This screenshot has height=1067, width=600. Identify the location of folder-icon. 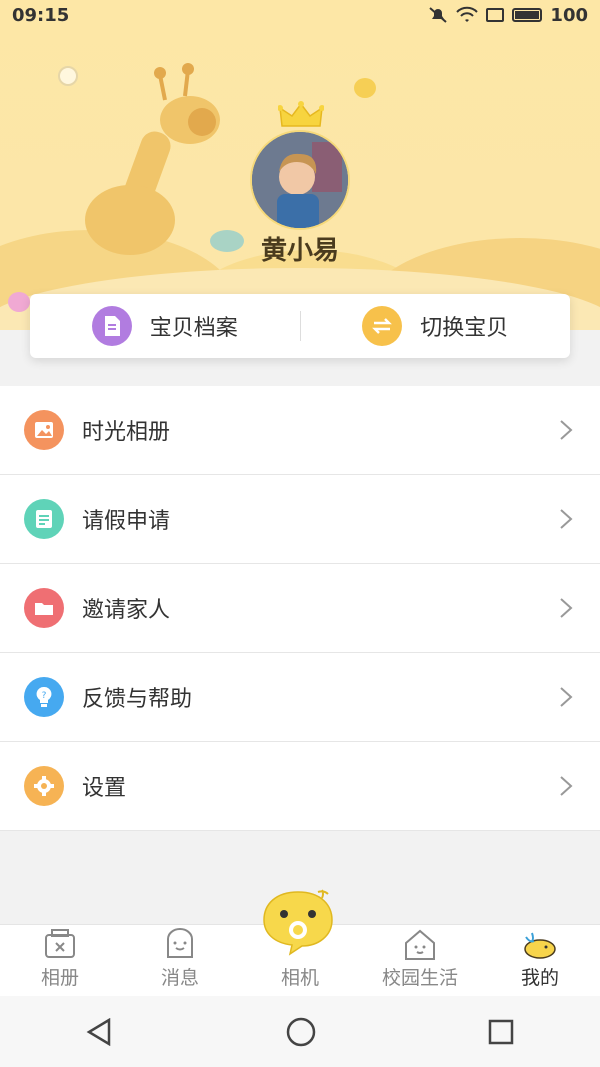
(44, 608).